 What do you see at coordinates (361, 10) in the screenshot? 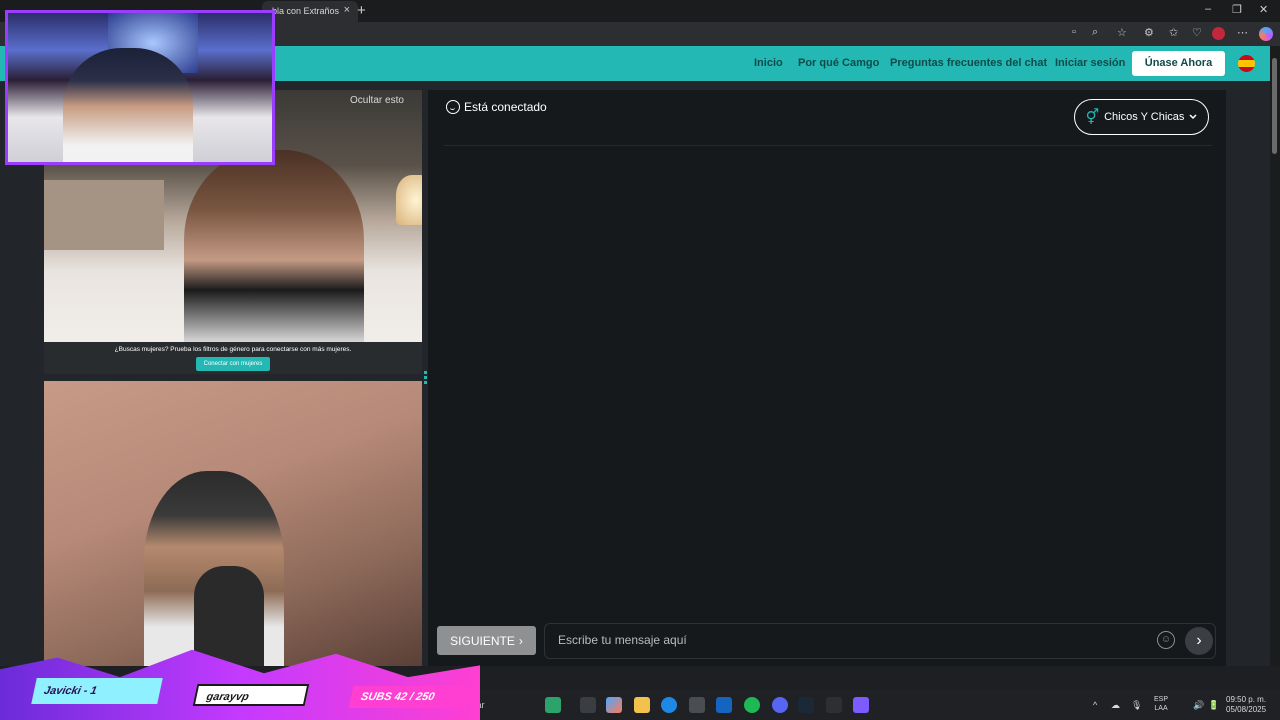
I see `new-tab-icon: +` at bounding box center [361, 10].